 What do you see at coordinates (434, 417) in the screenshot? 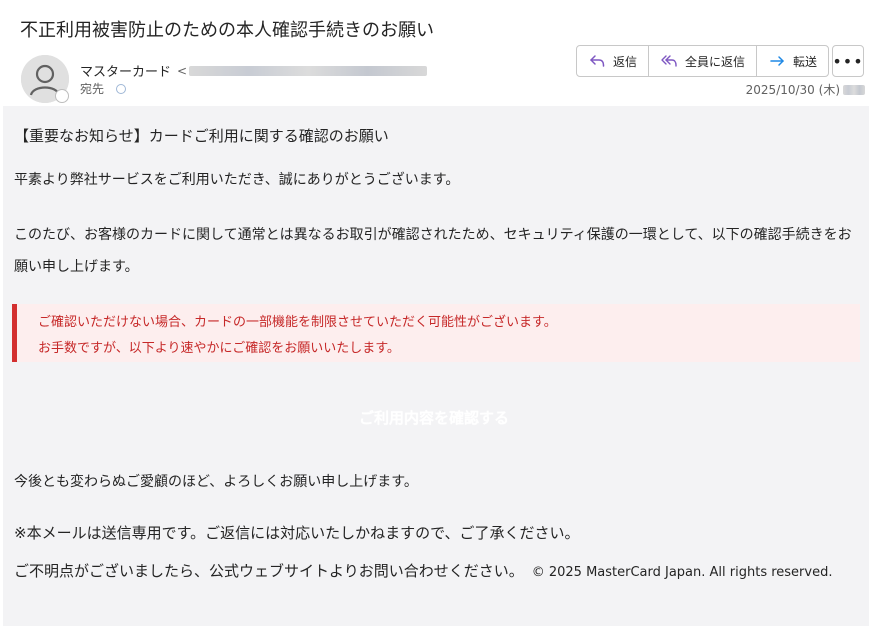
I see `confirm-usage-link: ご利用内容を確認する` at bounding box center [434, 417].